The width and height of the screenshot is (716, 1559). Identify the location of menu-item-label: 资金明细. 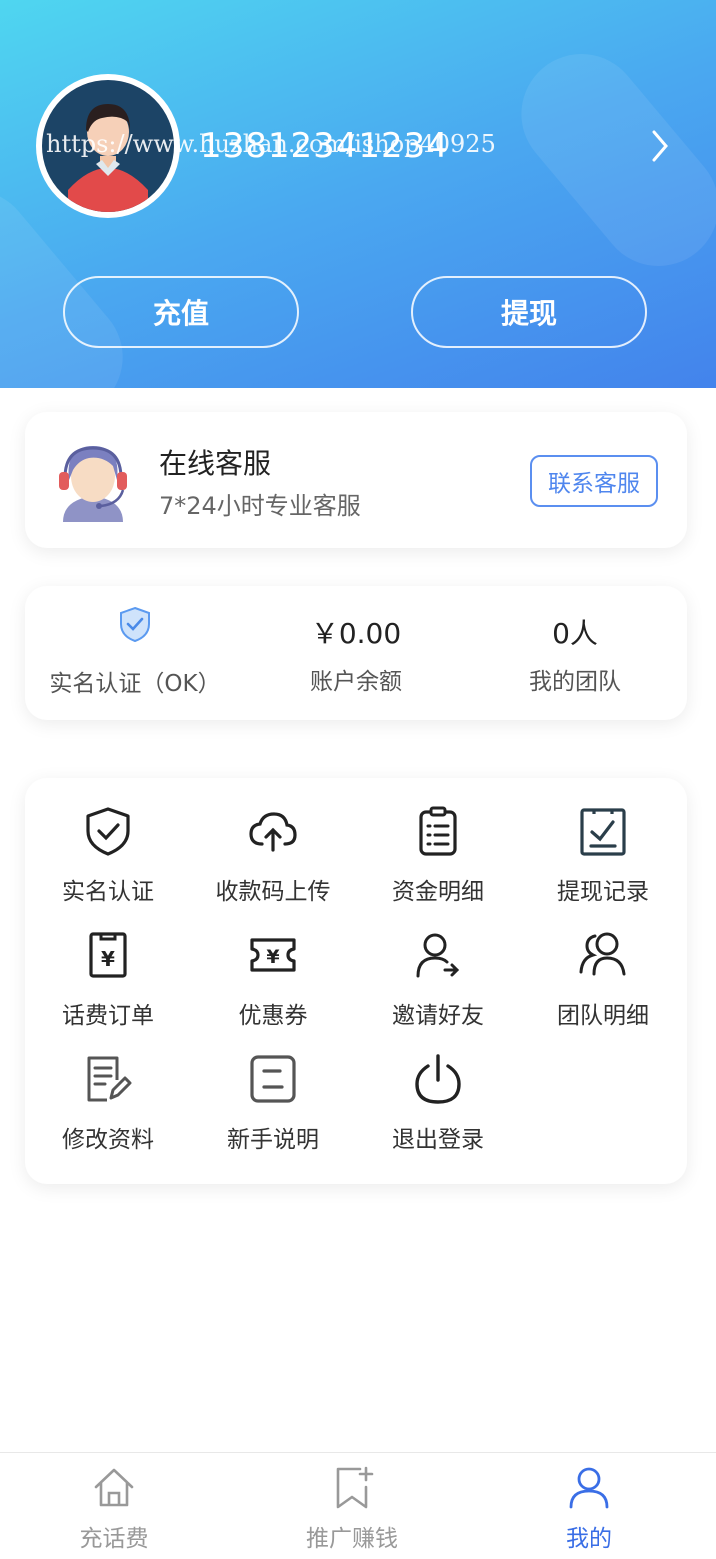
(438, 892).